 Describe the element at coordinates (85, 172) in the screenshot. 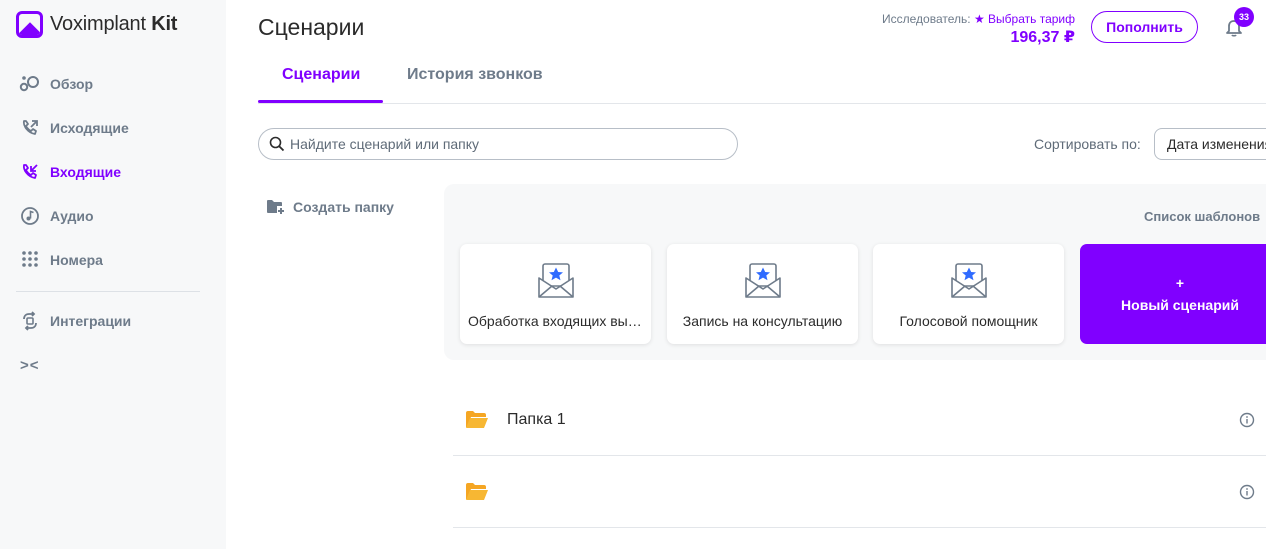

I see `sidebar-item-label: Входящие` at that location.